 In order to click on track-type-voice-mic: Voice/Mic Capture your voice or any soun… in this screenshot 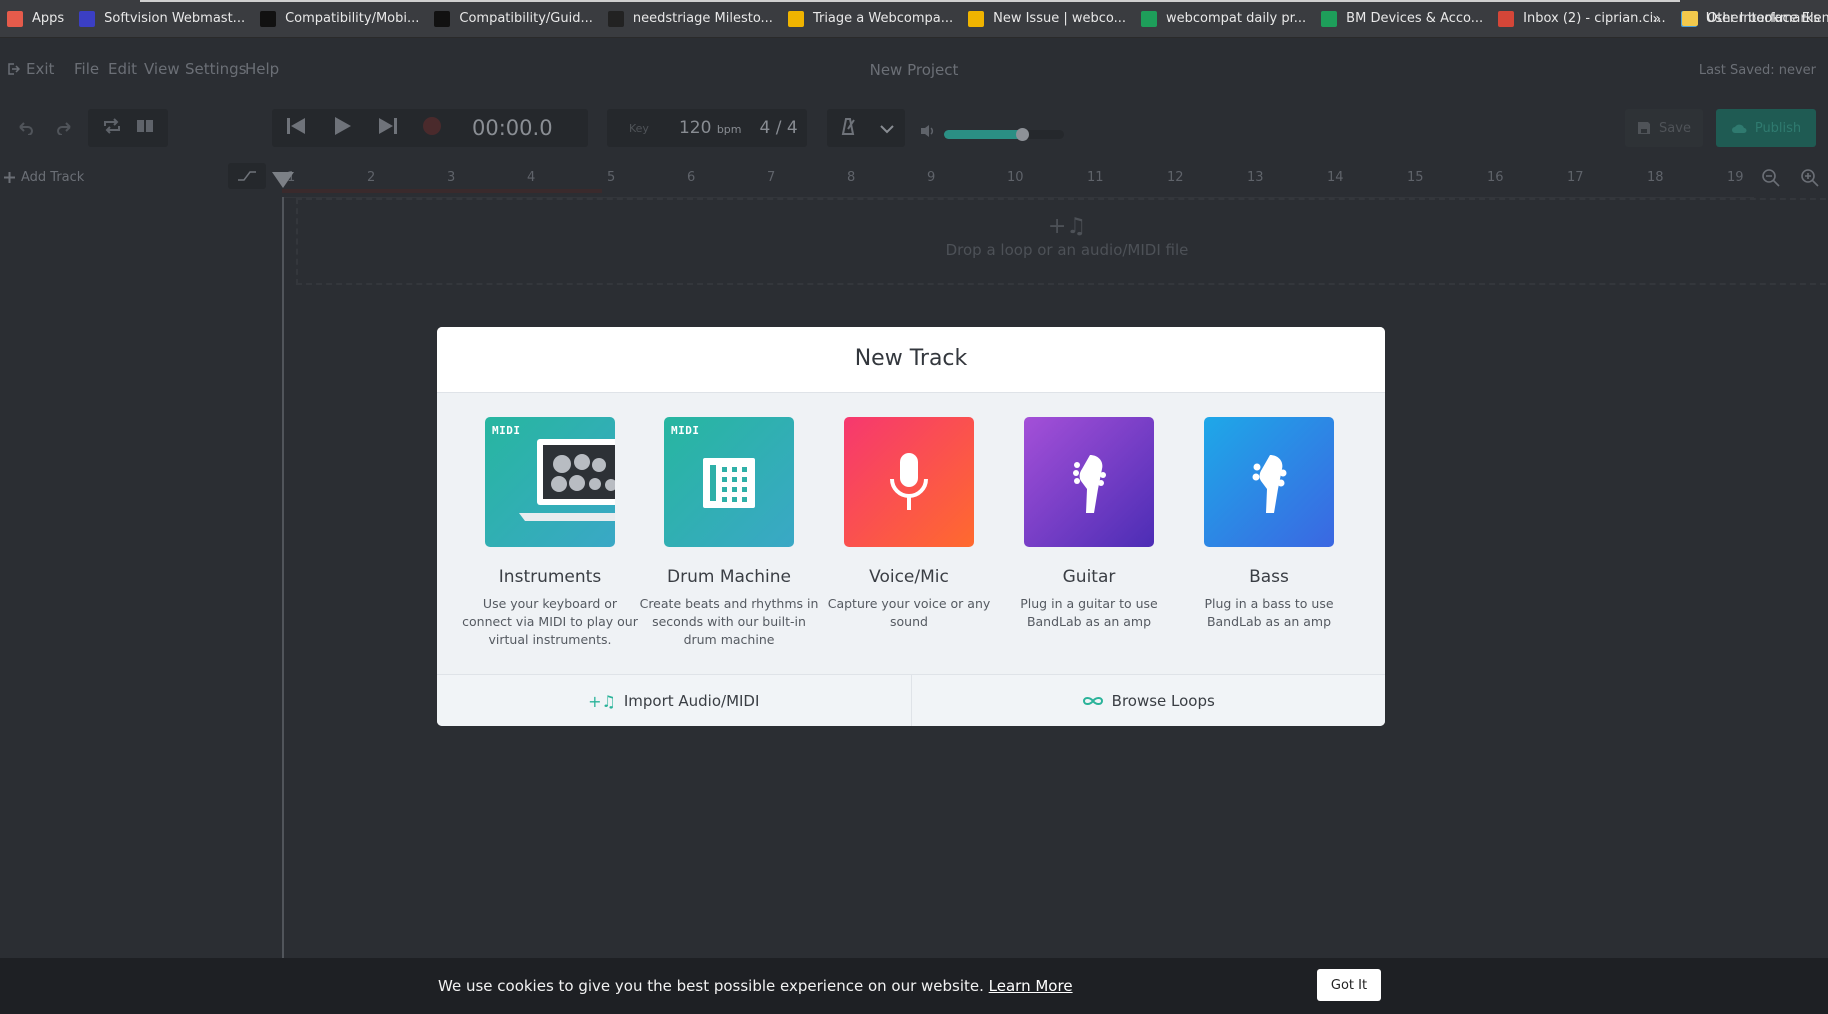, I will do `click(909, 524)`.